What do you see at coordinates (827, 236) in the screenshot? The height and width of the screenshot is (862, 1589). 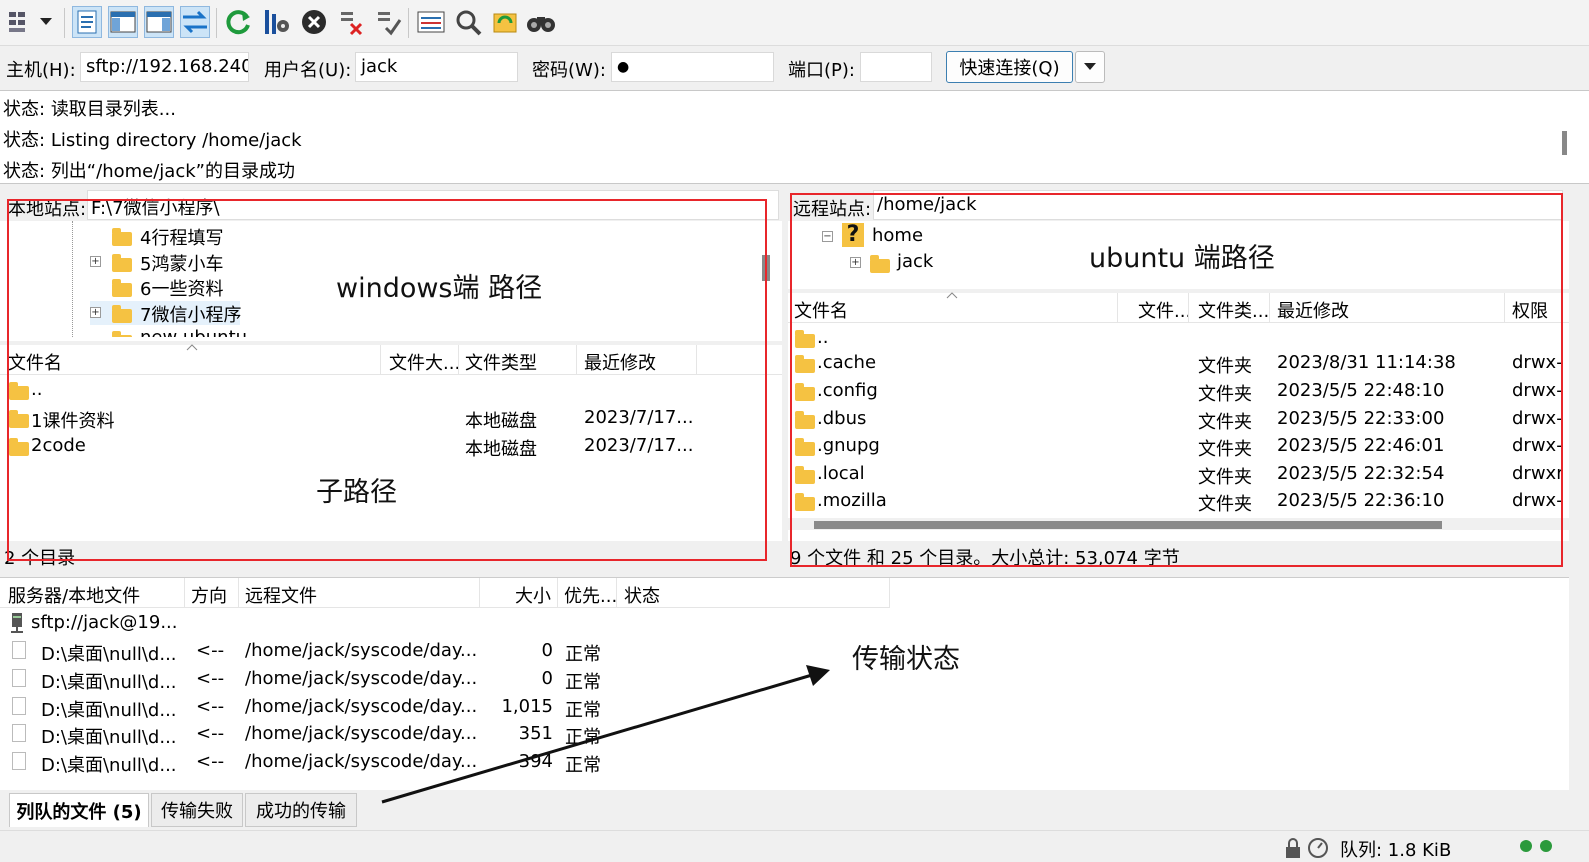 I see `collapse-icon: −` at bounding box center [827, 236].